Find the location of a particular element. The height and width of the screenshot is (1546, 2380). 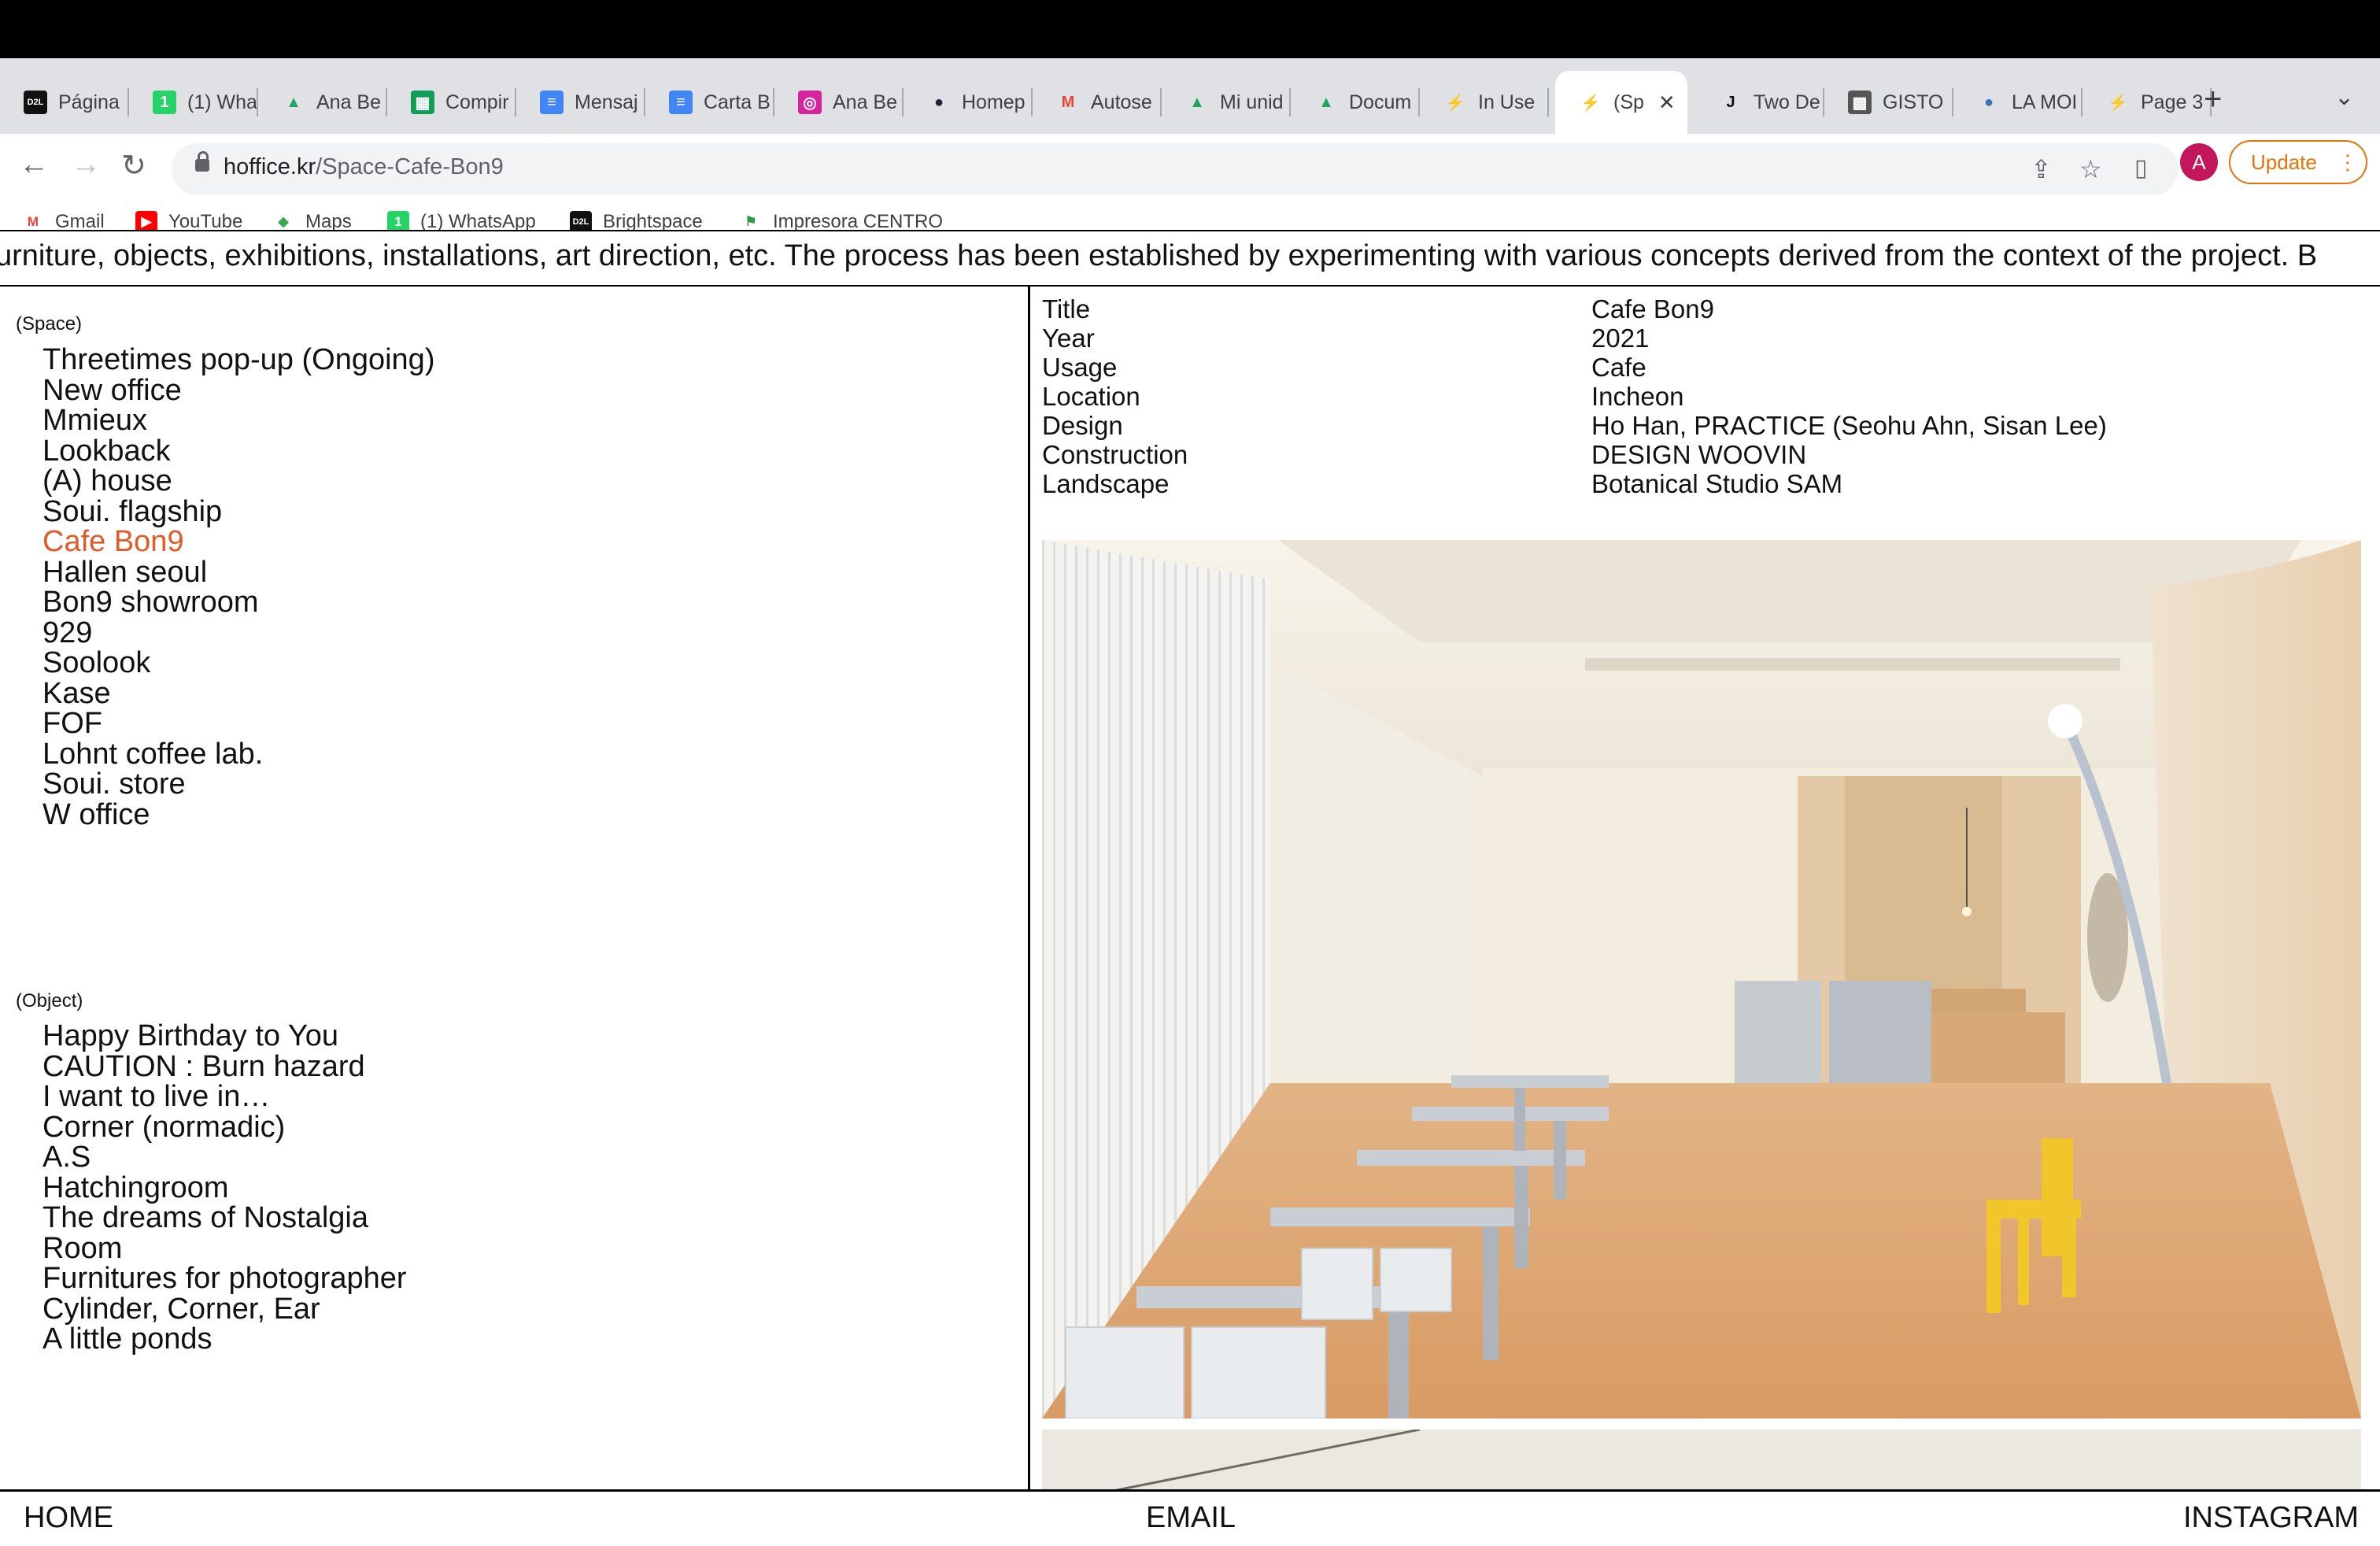

browser-tab: ≡ Mensaj is located at coordinates (580, 103).